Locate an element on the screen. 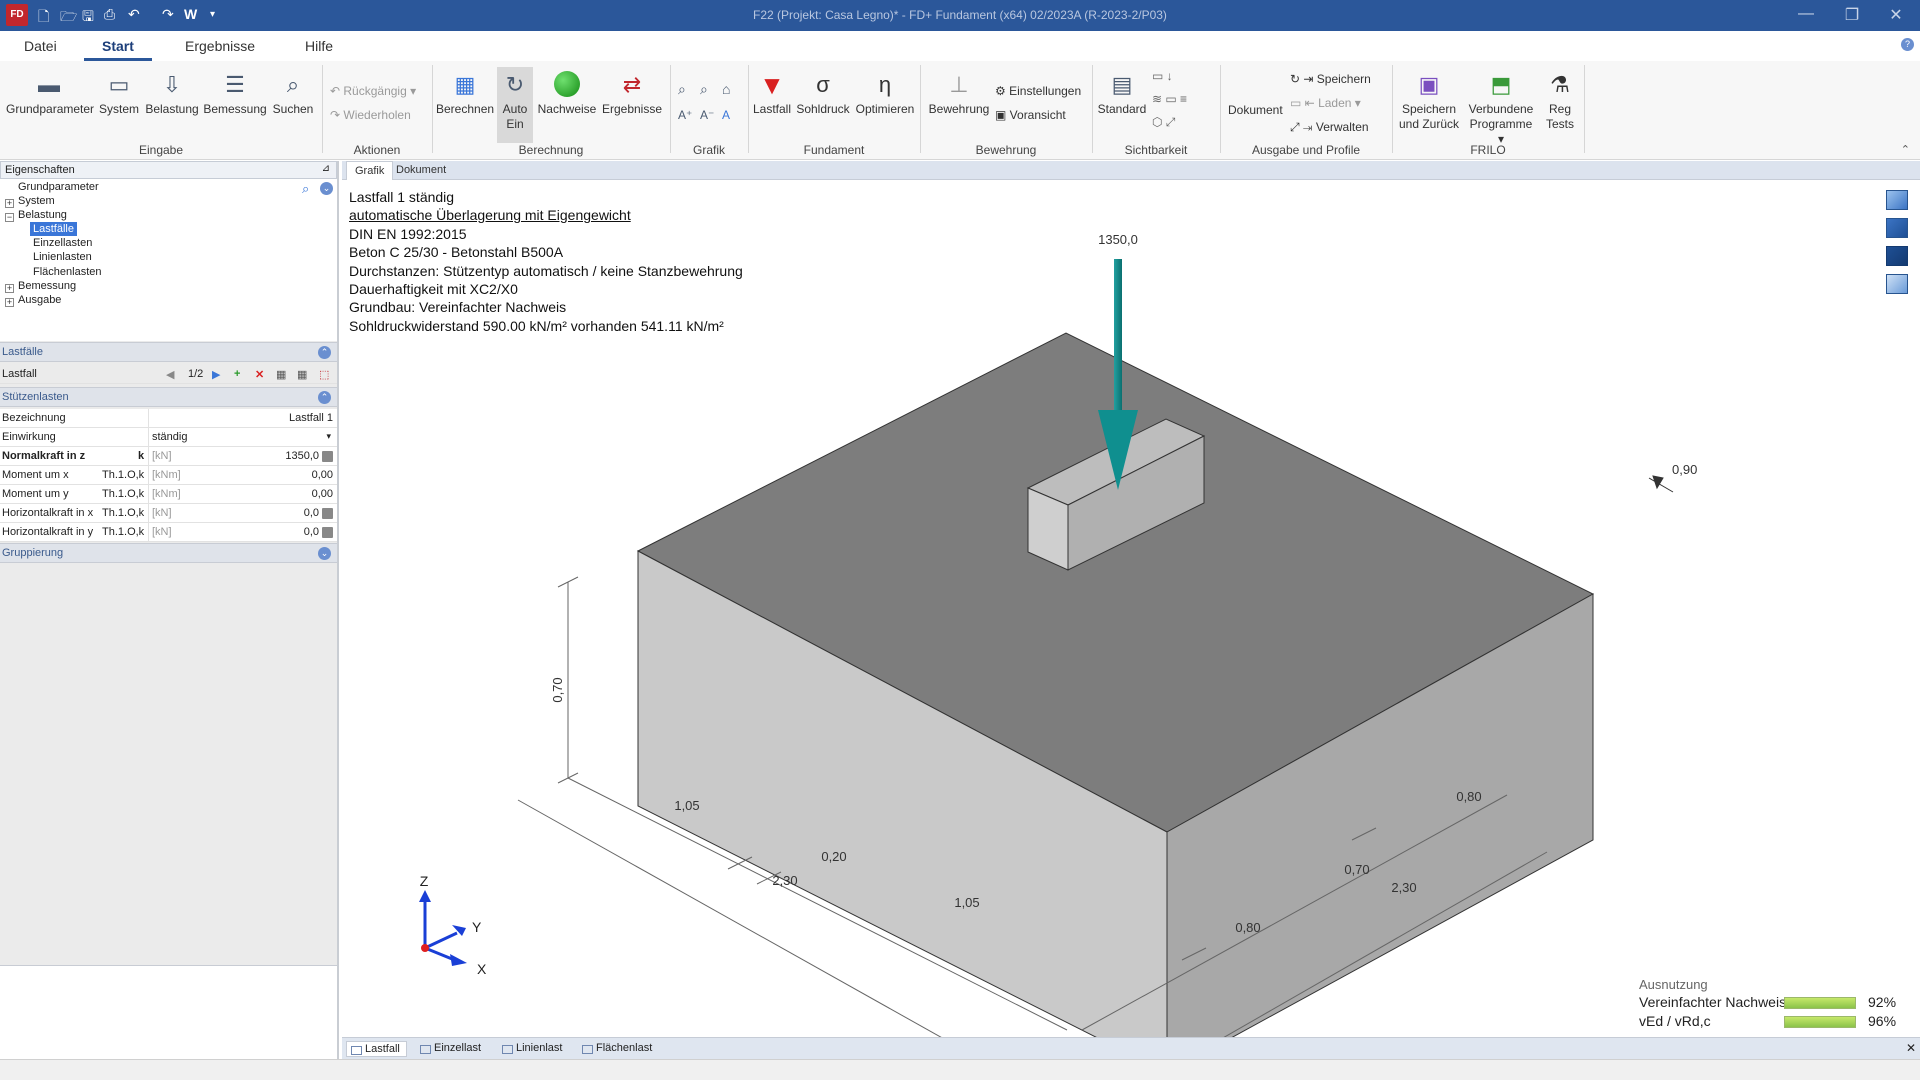 This screenshot has width=1920, height=1080. help-icon: ? is located at coordinates (1907, 44).